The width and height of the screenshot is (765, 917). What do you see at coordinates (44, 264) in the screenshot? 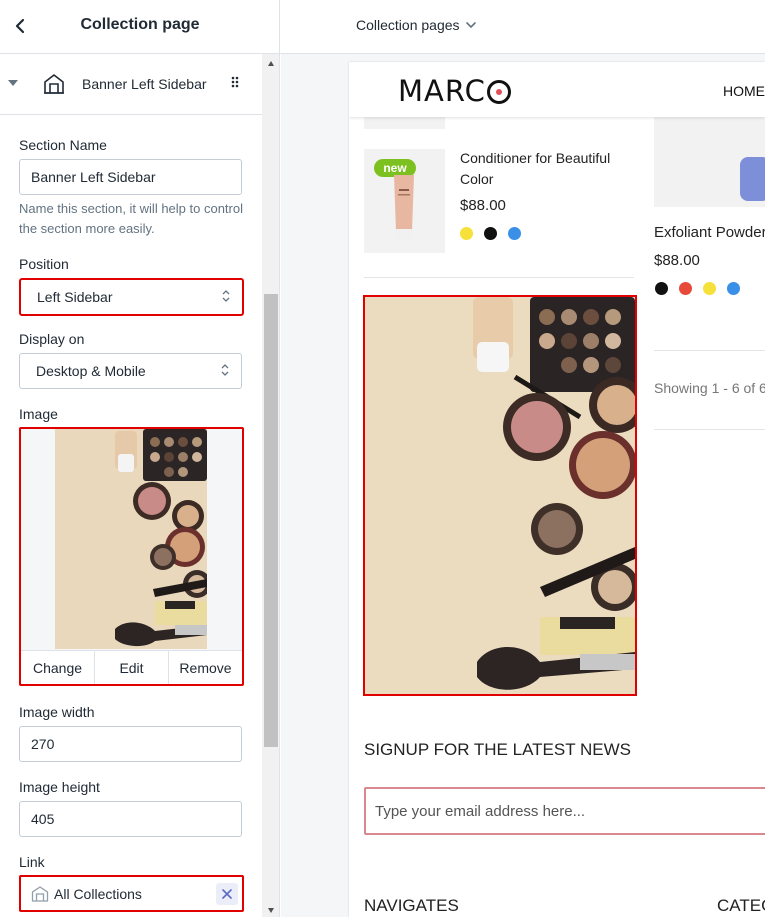
I see `position-label: Position` at bounding box center [44, 264].